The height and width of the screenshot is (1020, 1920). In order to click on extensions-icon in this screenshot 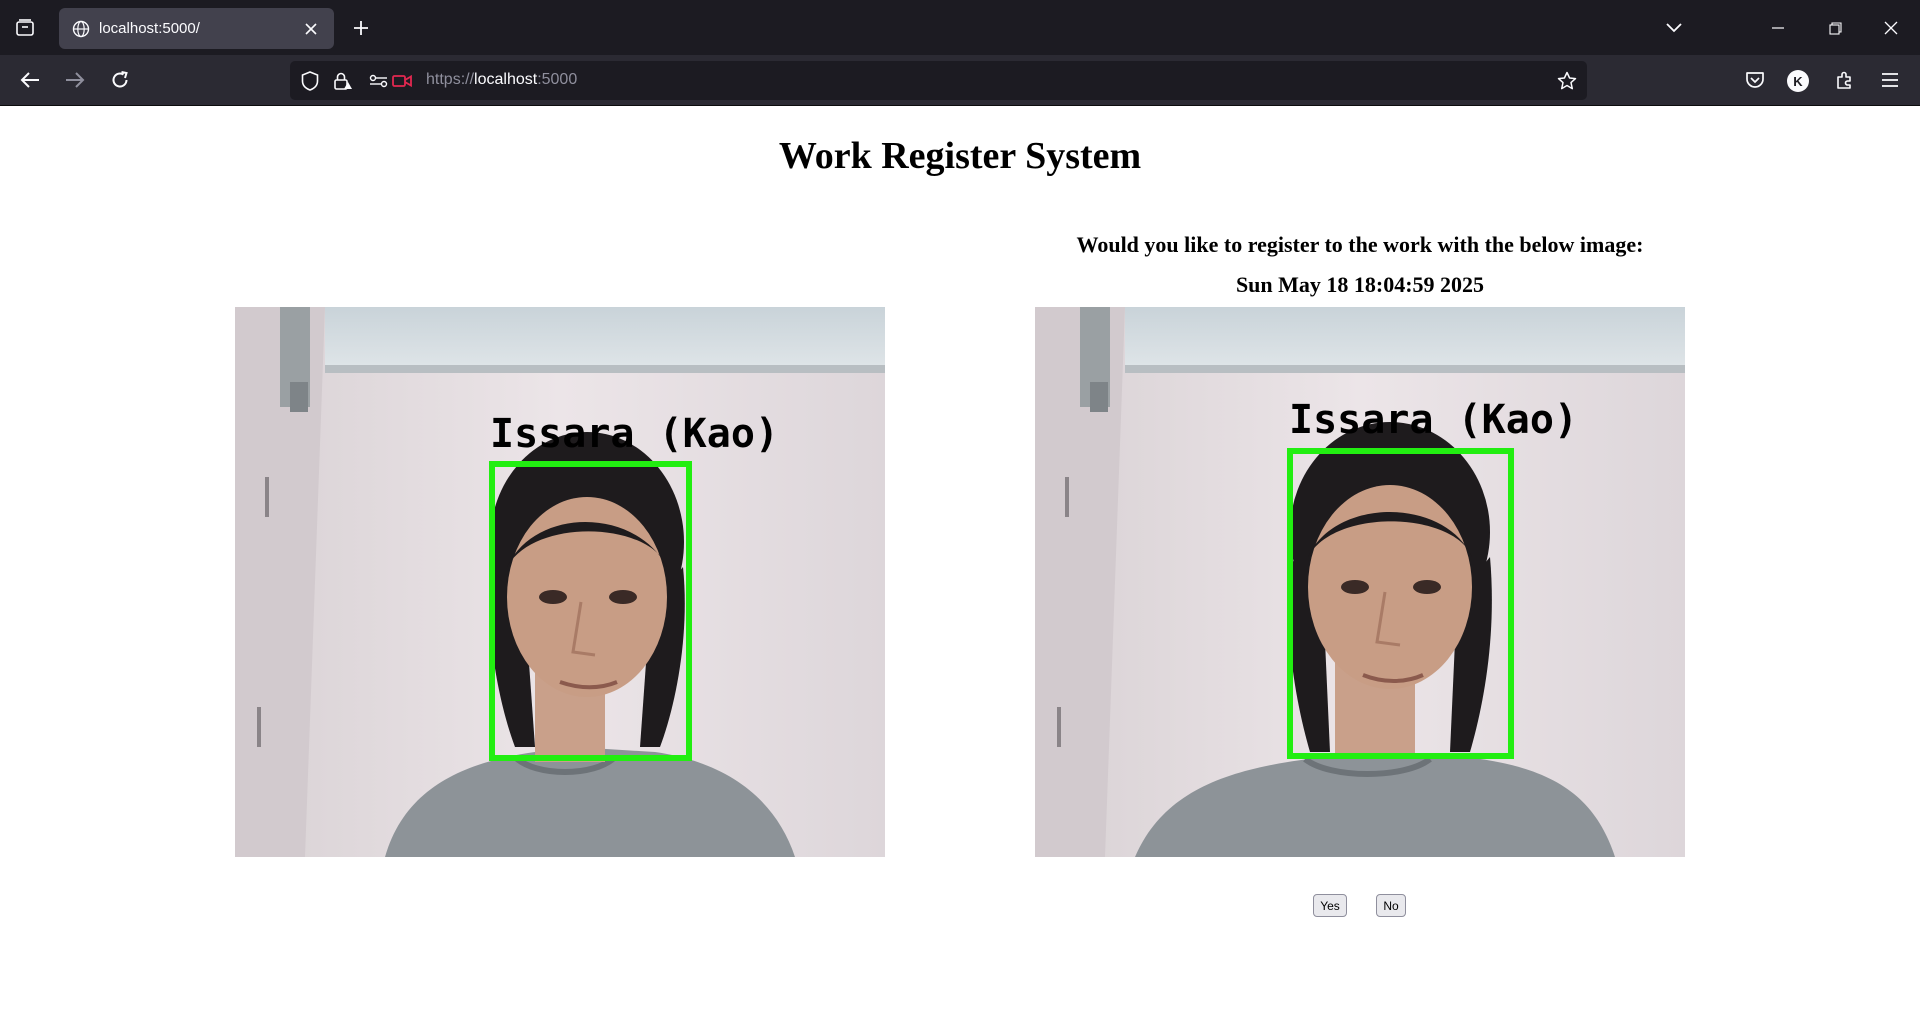, I will do `click(1845, 80)`.